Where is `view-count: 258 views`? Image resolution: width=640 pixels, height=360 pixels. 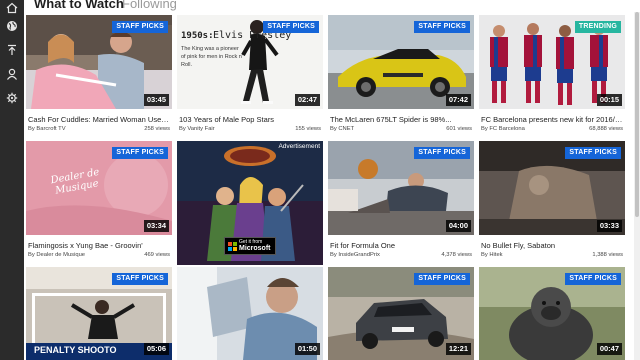
view-count: 258 views is located at coordinates (157, 129).